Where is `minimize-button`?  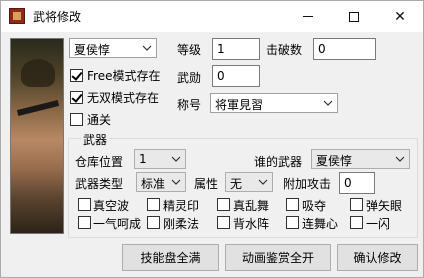
minimize-button is located at coordinates (308, 16).